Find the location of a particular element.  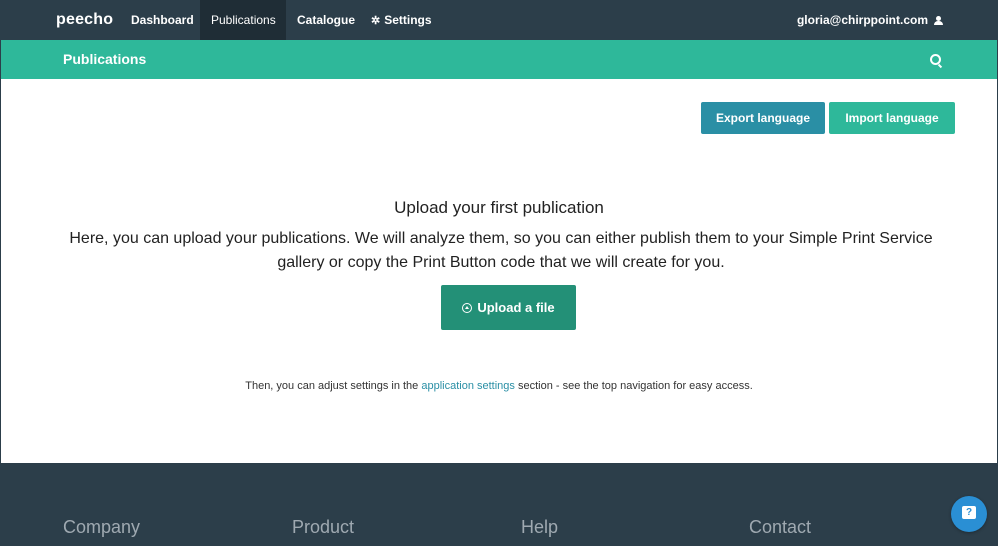

user-icon is located at coordinates (938, 20).